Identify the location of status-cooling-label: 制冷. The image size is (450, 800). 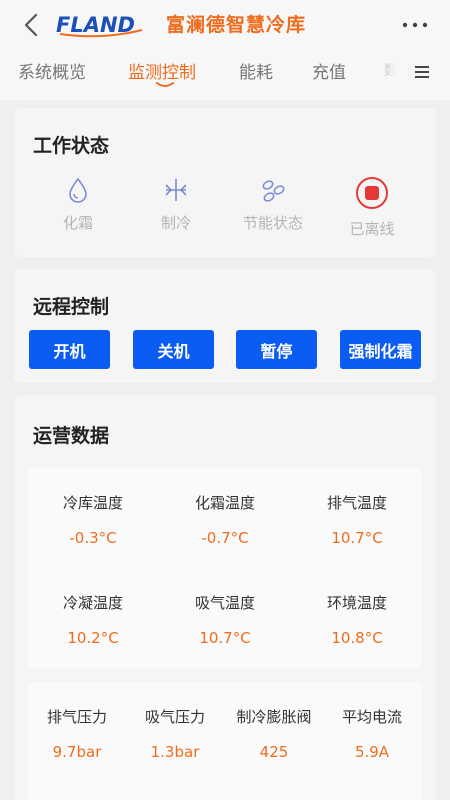
(175, 223).